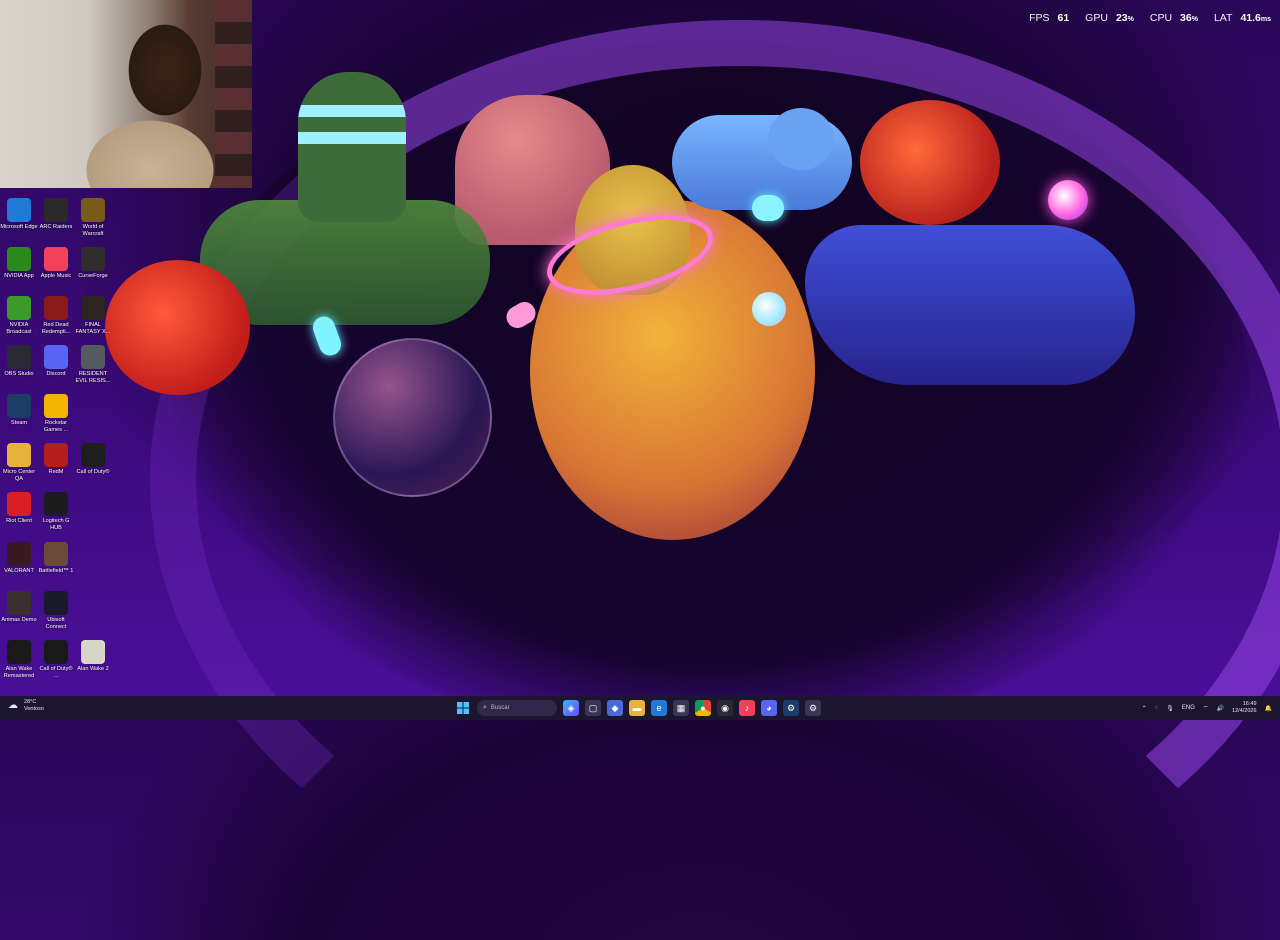 Image resolution: width=1280 pixels, height=940 pixels. I want to click on start-button, so click(463, 708).